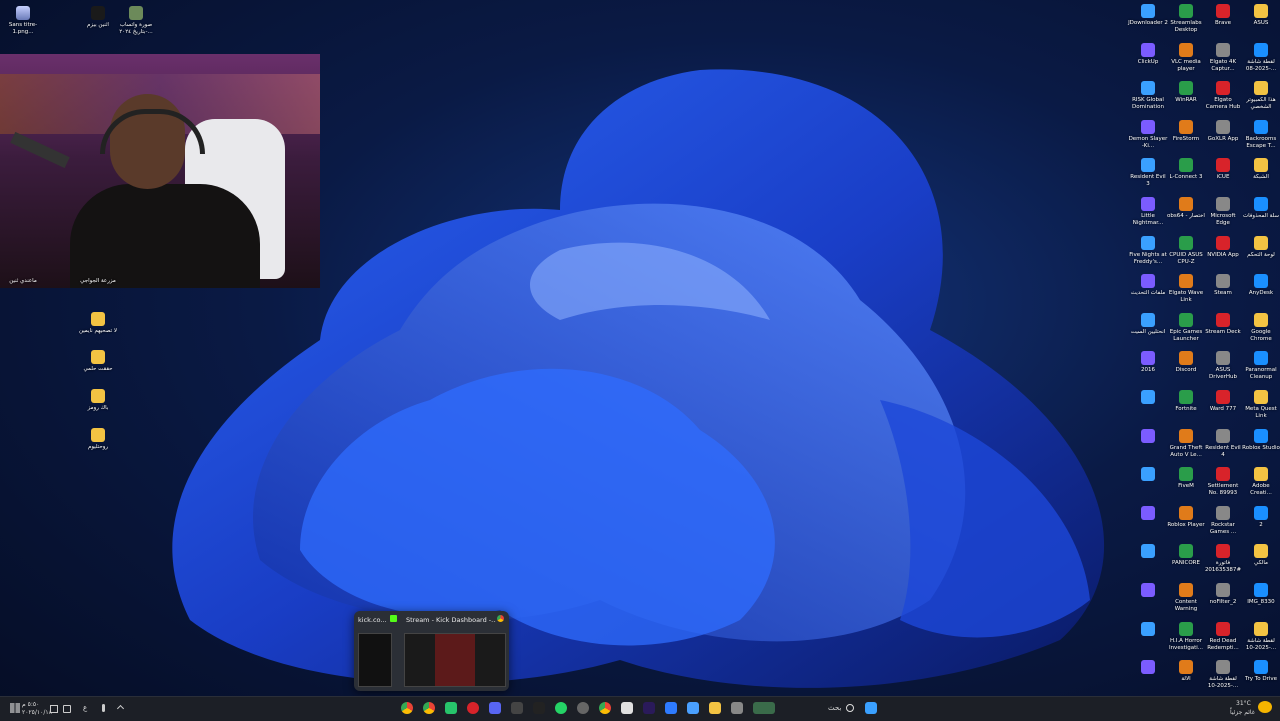 The width and height of the screenshot is (1280, 721). What do you see at coordinates (871, 708) in the screenshot?
I see `windows-start-icon` at bounding box center [871, 708].